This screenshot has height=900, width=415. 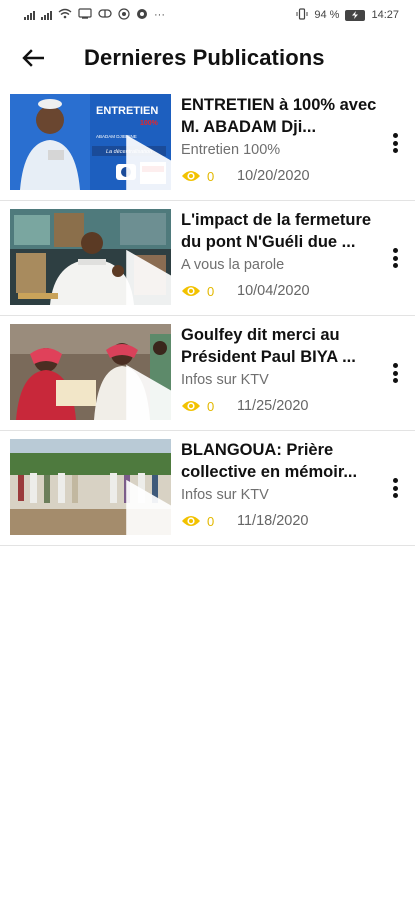 I want to click on publication-meta: 0 11/25/2020, so click(x=245, y=406).